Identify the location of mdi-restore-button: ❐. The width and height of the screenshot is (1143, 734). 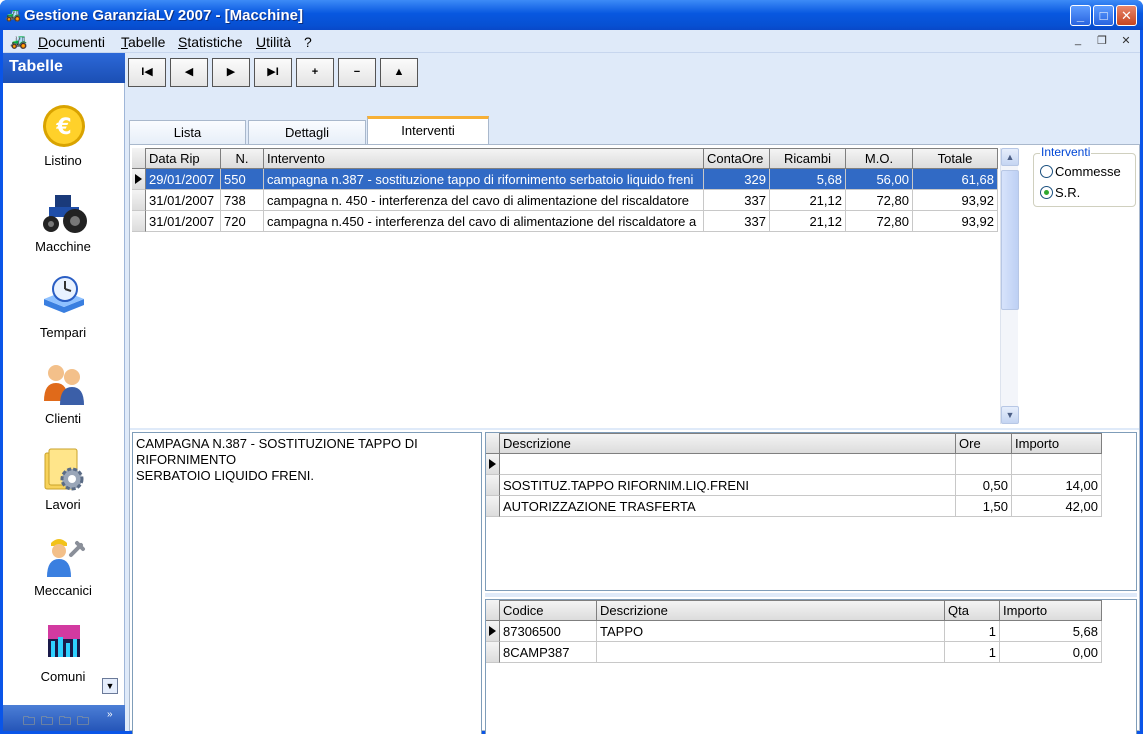
(1102, 41).